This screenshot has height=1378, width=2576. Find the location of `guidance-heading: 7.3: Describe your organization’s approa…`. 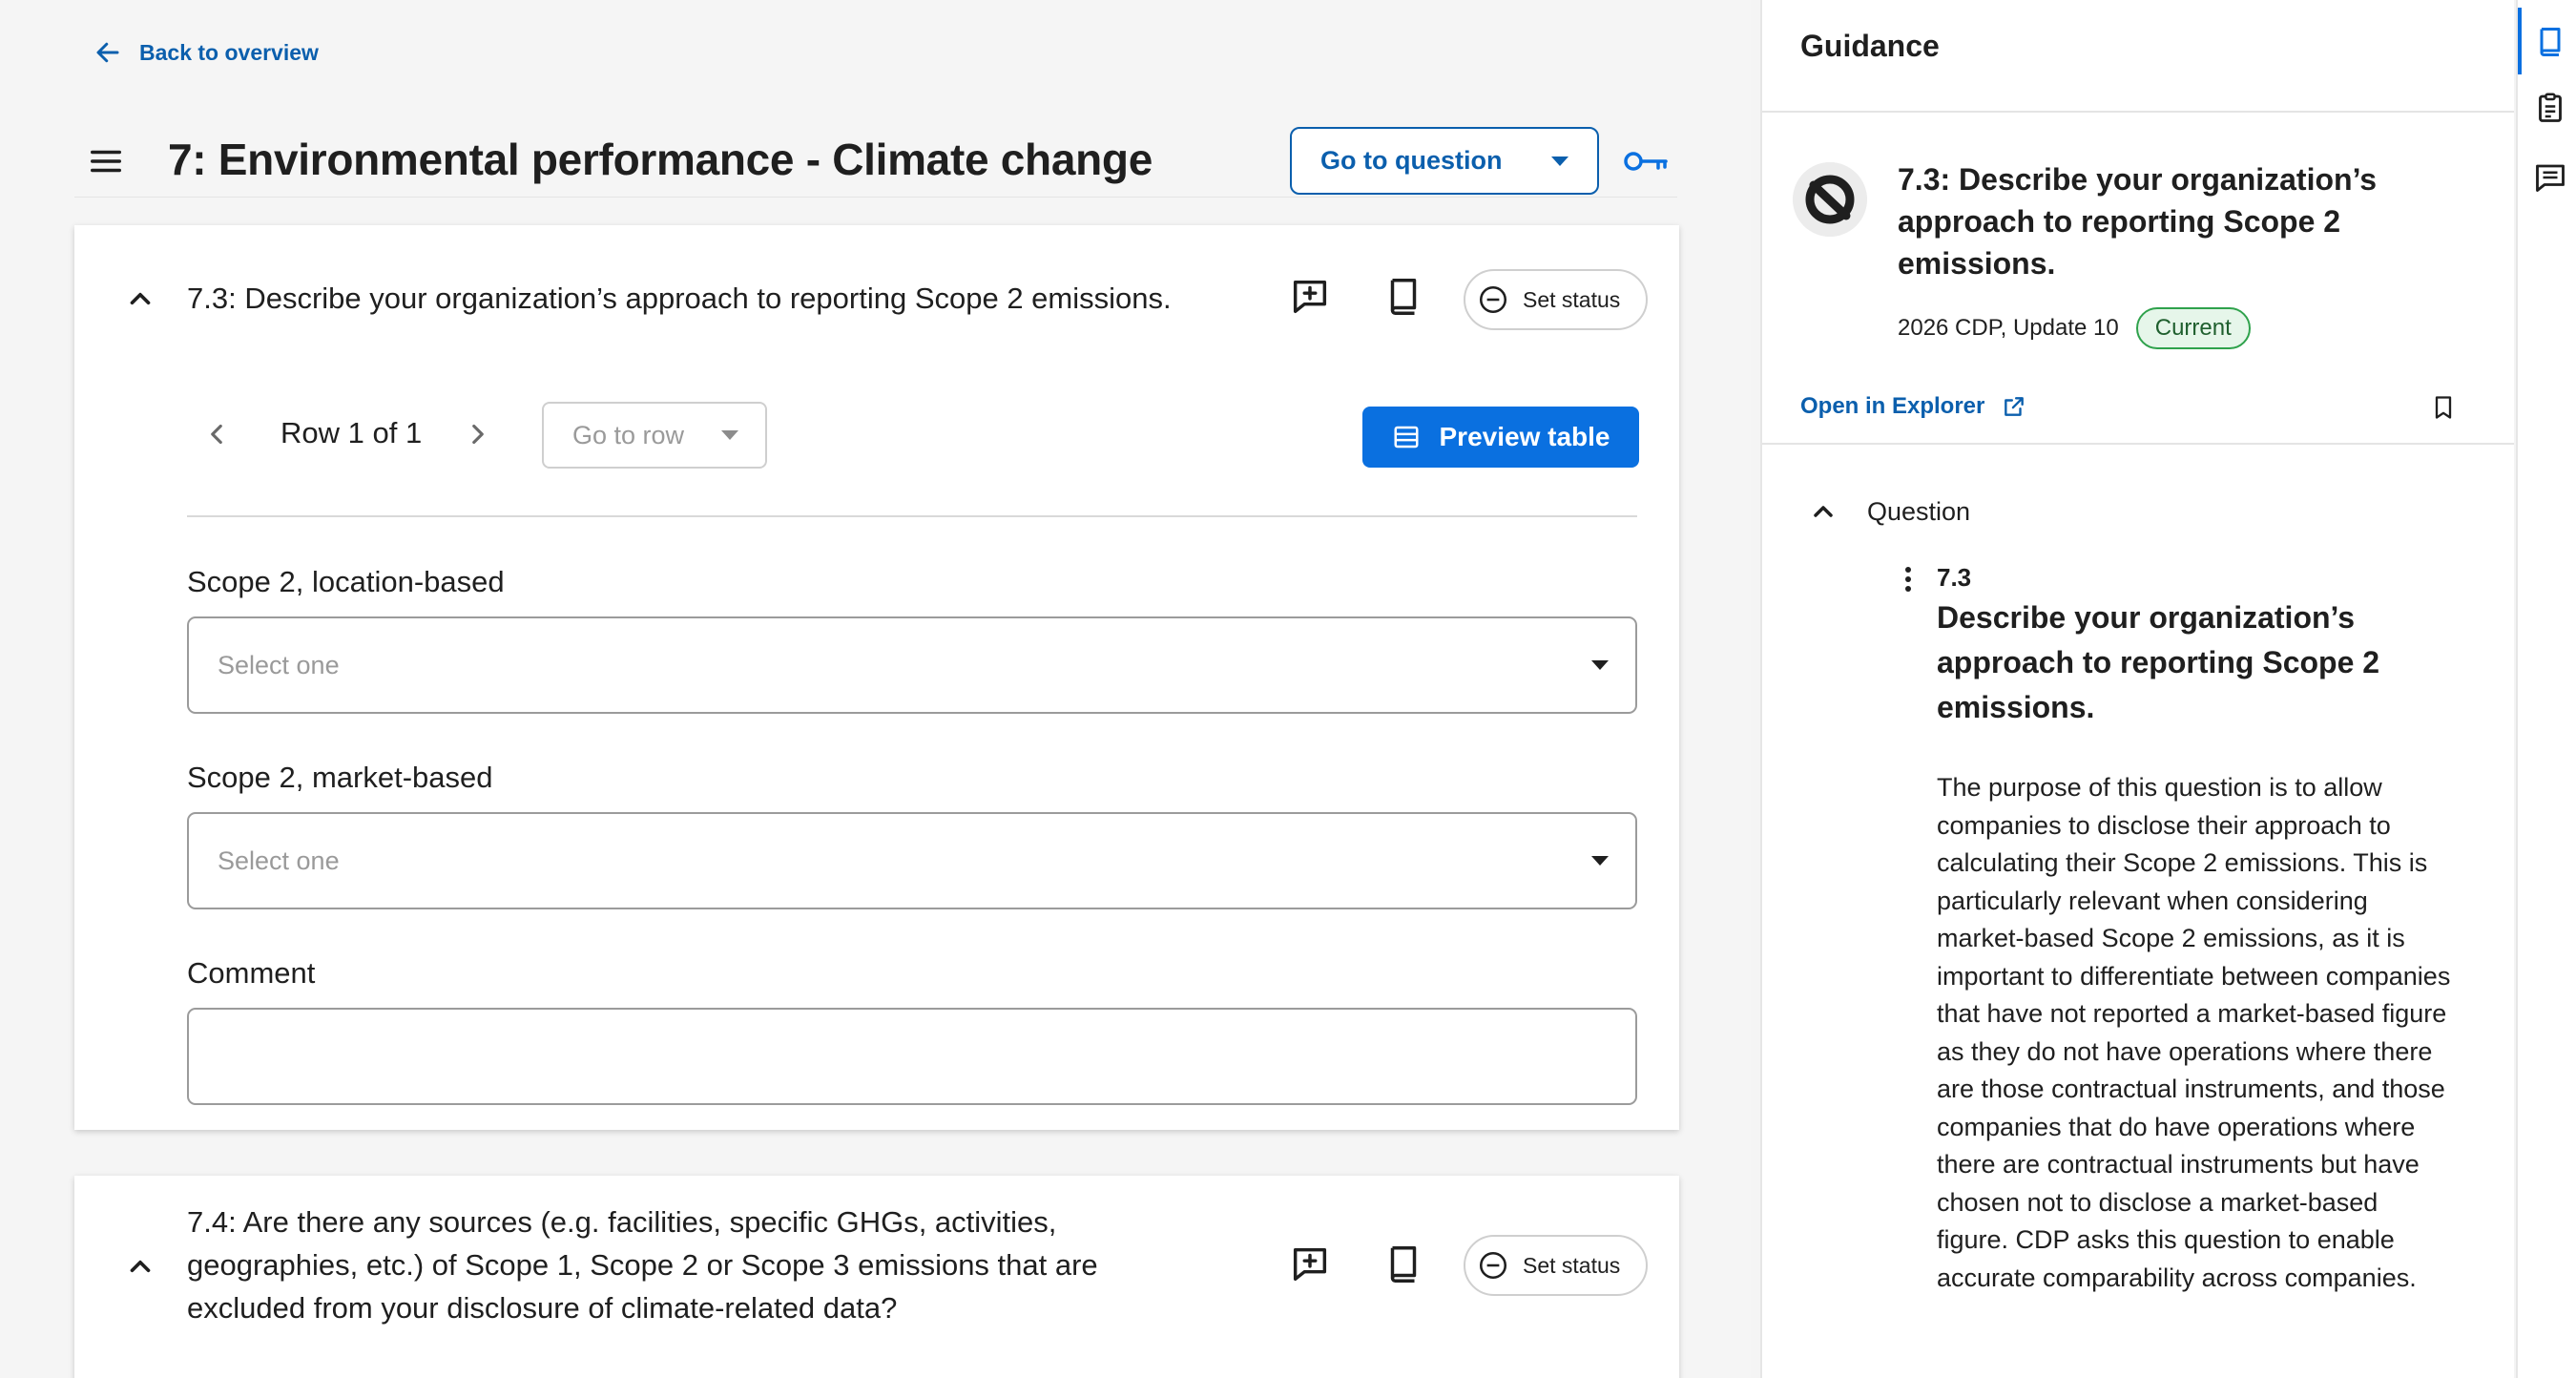

guidance-heading: 7.3: Describe your organization’s approa… is located at coordinates (2138, 221).